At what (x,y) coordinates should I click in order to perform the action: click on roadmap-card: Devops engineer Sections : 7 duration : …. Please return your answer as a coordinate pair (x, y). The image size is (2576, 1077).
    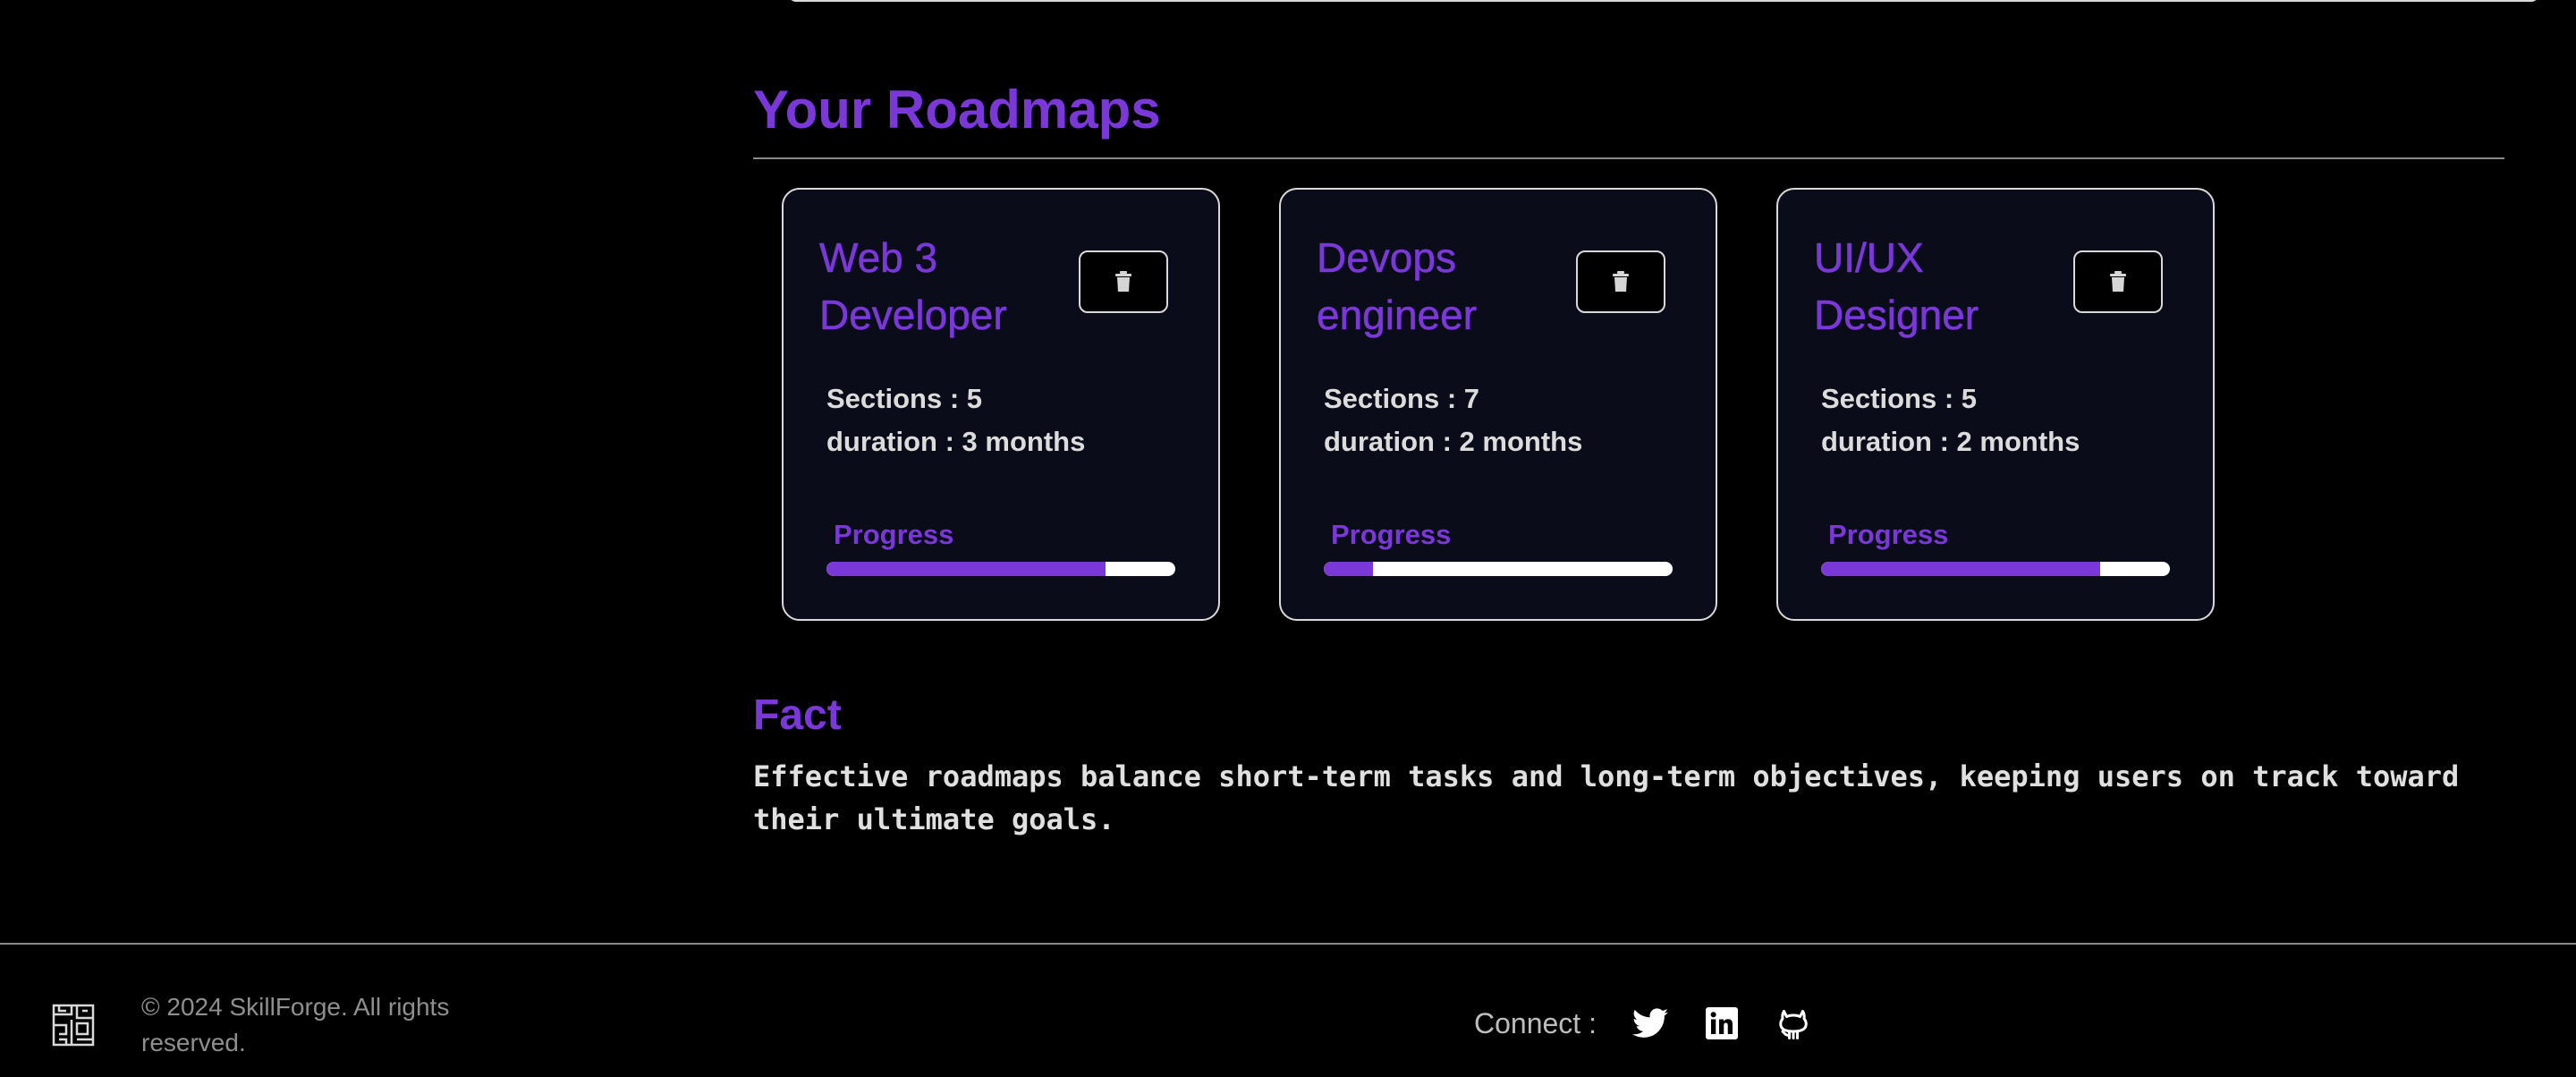
    Looking at the image, I should click on (1498, 404).